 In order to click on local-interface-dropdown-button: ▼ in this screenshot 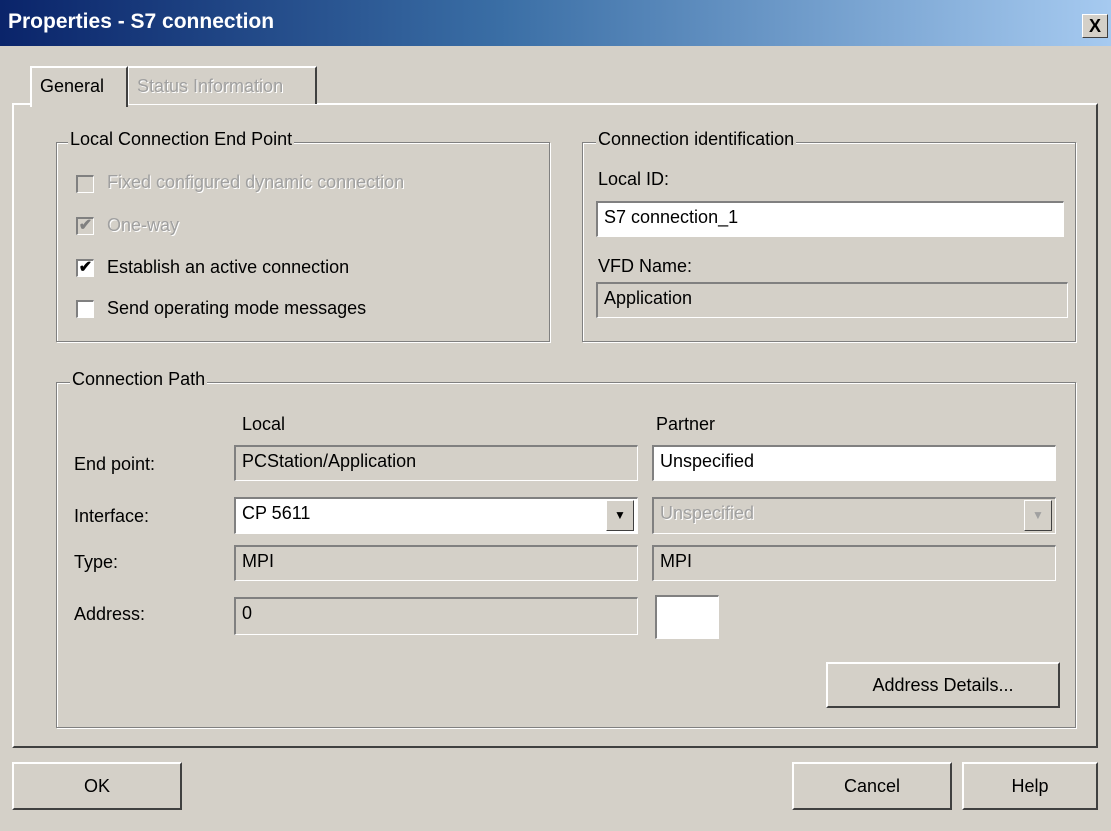, I will do `click(620, 515)`.